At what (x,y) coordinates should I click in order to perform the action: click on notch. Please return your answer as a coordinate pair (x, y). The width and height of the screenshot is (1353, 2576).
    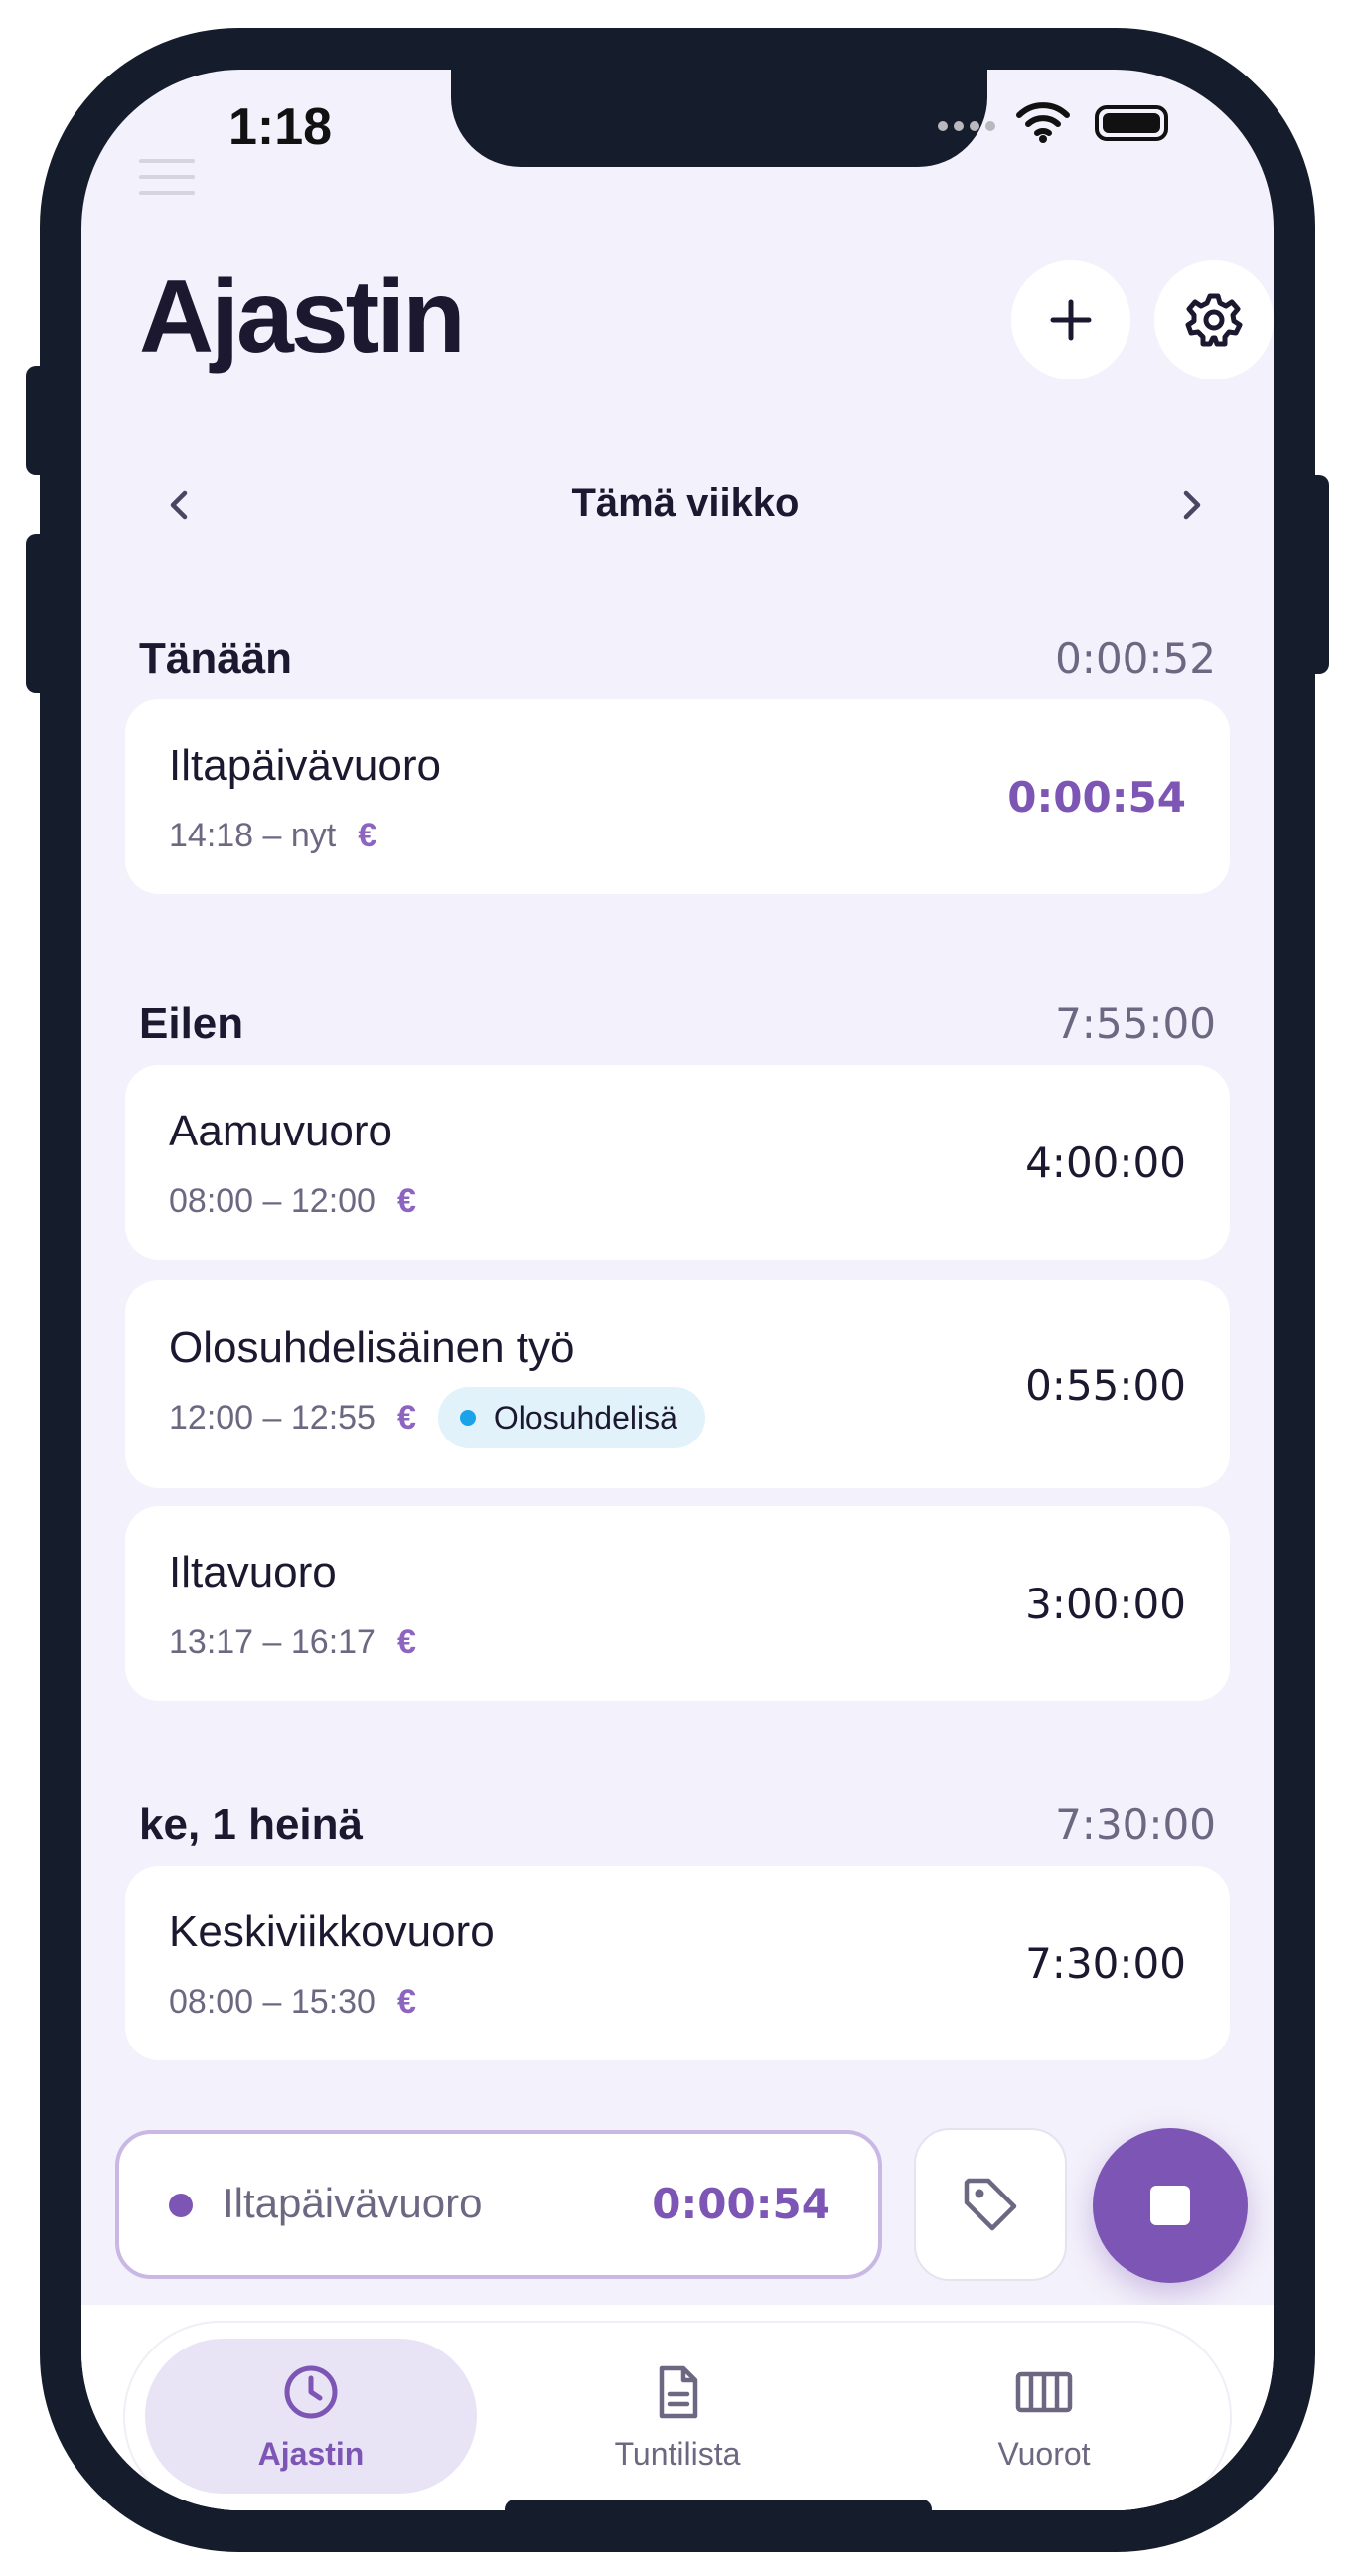
    Looking at the image, I should click on (719, 118).